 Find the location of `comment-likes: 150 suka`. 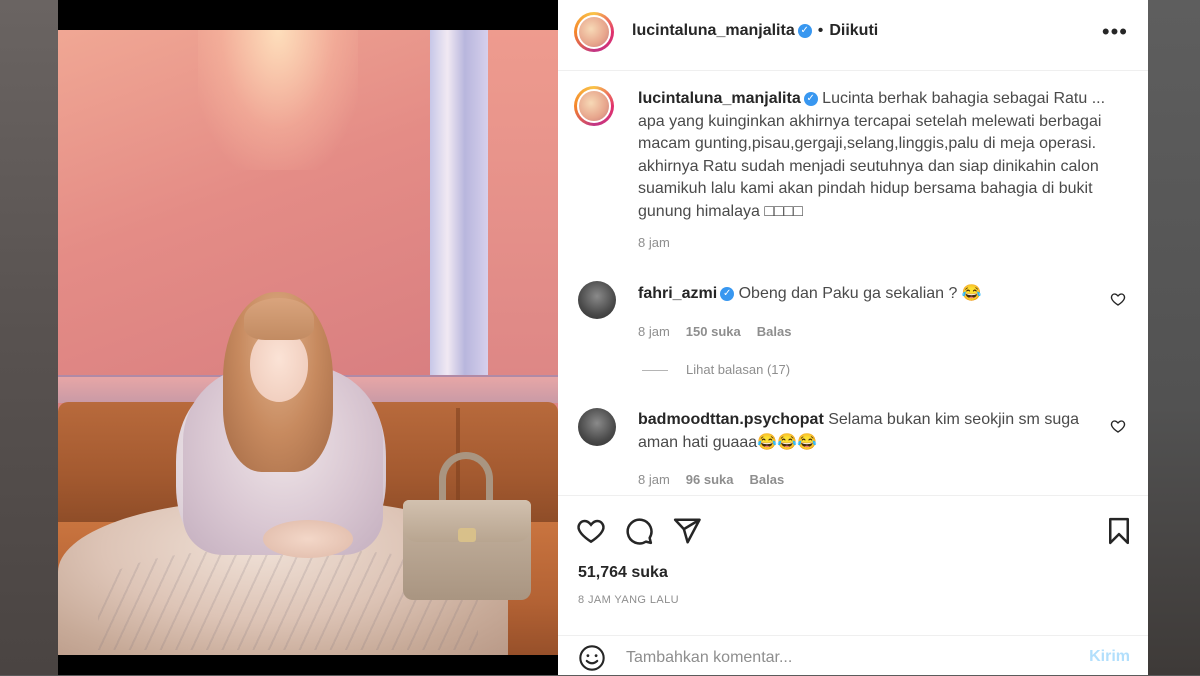

comment-likes: 150 suka is located at coordinates (713, 331).